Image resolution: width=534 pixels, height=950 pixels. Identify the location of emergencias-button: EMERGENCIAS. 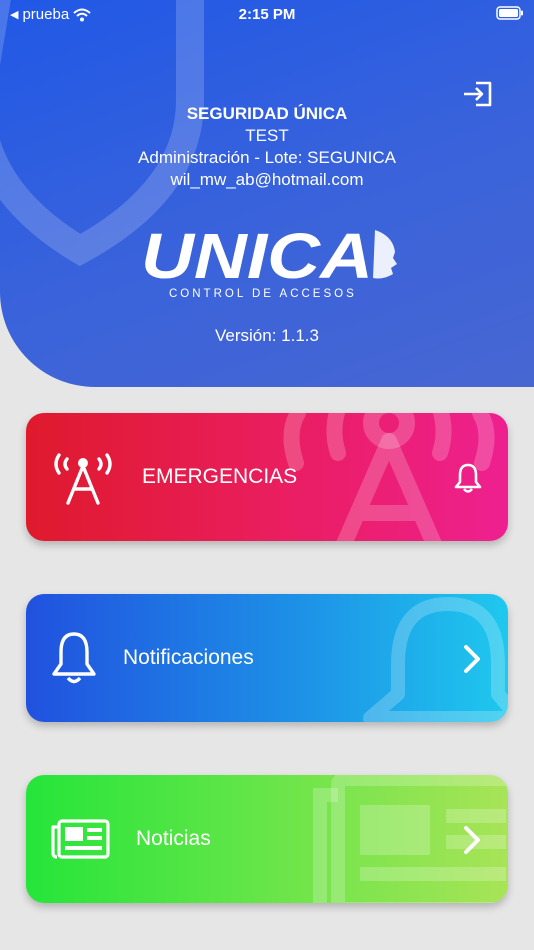
(267, 477).